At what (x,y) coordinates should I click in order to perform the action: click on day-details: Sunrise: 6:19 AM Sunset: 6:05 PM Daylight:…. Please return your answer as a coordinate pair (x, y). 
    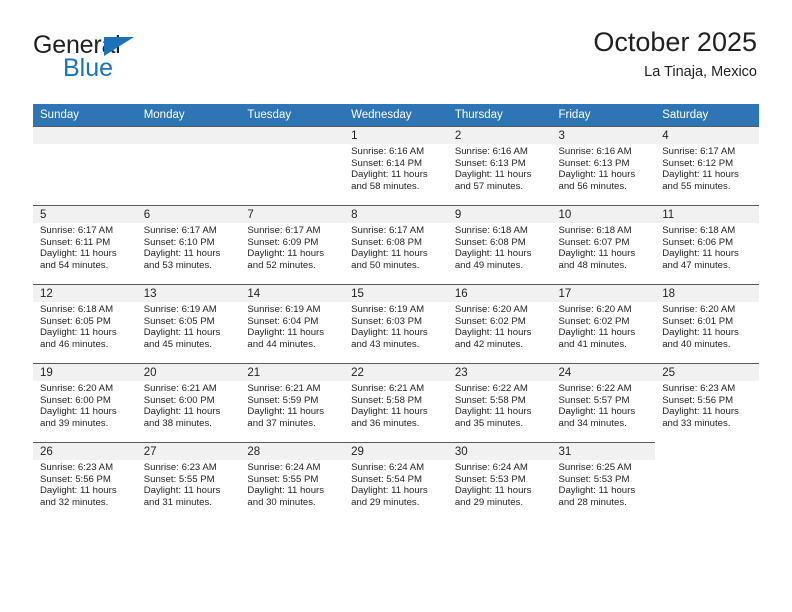
    Looking at the image, I should click on (189, 326).